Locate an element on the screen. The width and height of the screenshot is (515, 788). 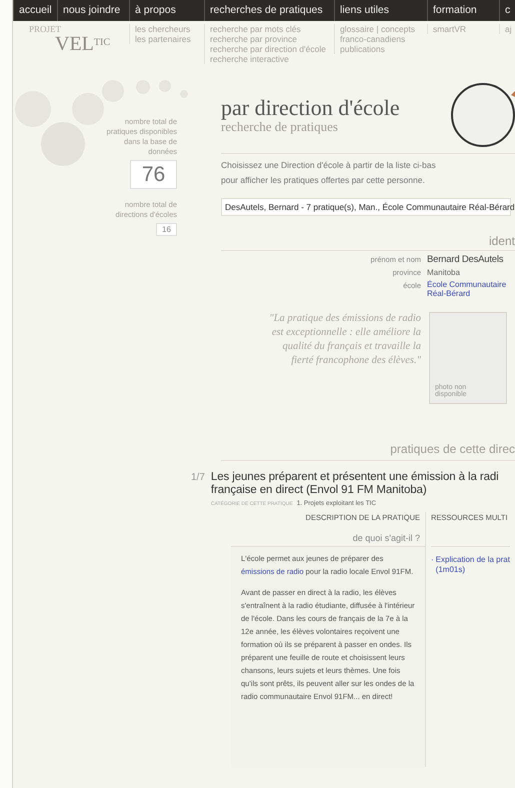
nav-tab: à propos is located at coordinates (166, 10).